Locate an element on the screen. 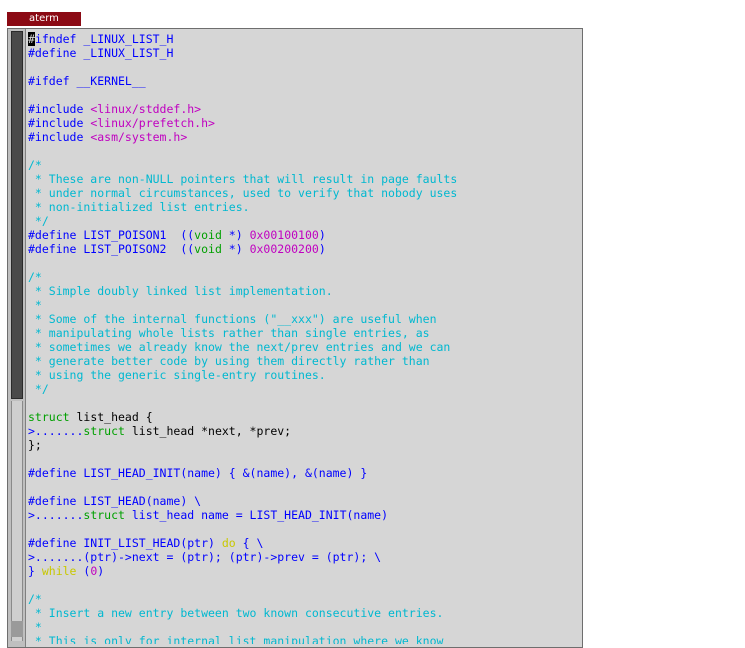  code-line: #include <linux/prefetch.h> is located at coordinates (304, 123).